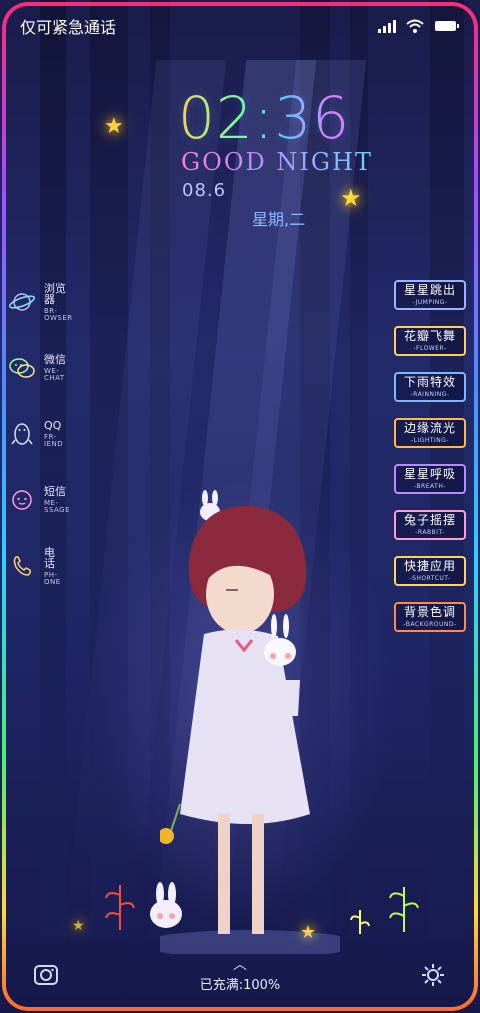 Image resolution: width=480 pixels, height=1013 pixels. Describe the element at coordinates (240, 26) in the screenshot. I see `status-bar: 仅可紧急通话` at that location.